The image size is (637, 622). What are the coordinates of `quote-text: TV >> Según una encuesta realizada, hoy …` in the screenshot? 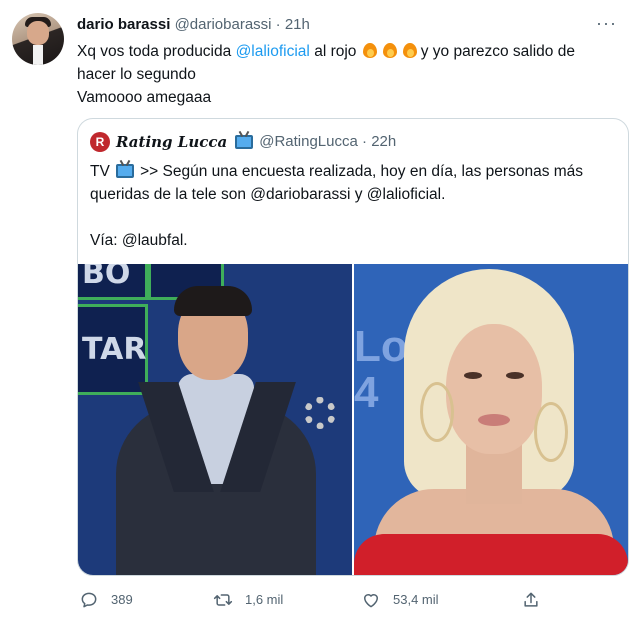 It's located at (350, 206).